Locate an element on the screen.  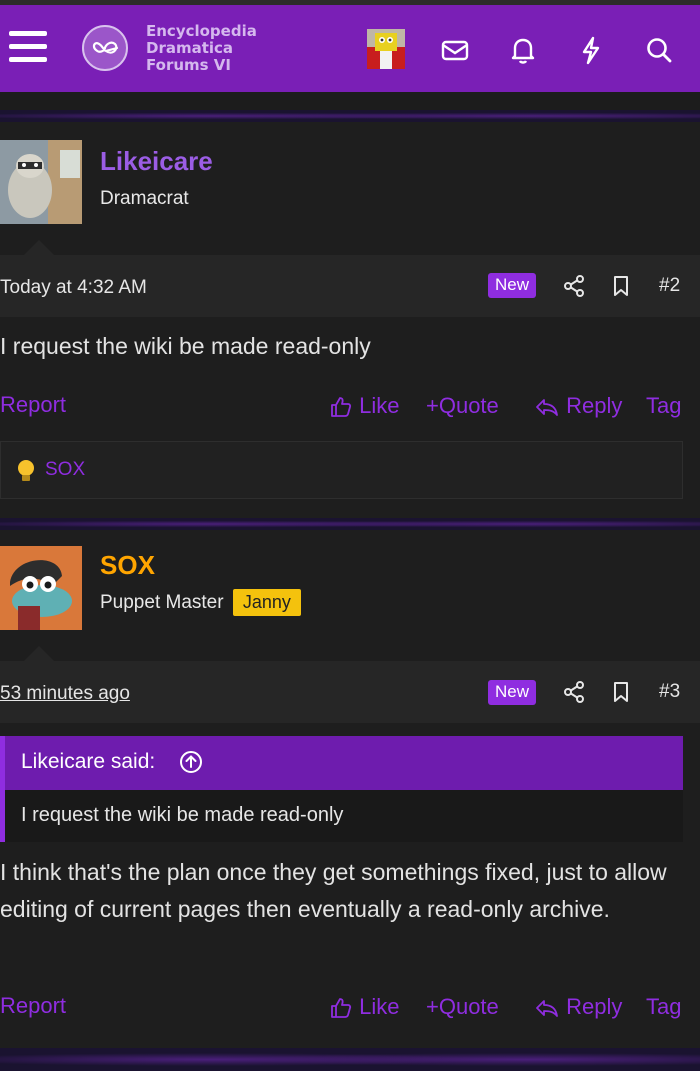
quote-author: Likeicare said: is located at coordinates (88, 762).